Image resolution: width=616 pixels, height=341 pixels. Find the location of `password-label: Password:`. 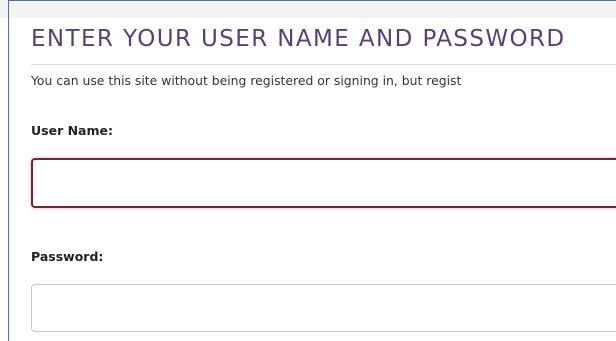

password-label: Password: is located at coordinates (67, 256).